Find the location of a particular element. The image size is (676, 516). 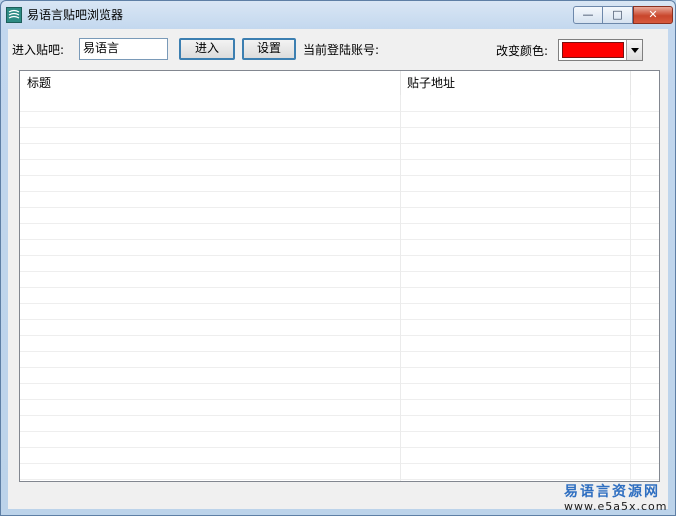

column-divider is located at coordinates (630, 83).